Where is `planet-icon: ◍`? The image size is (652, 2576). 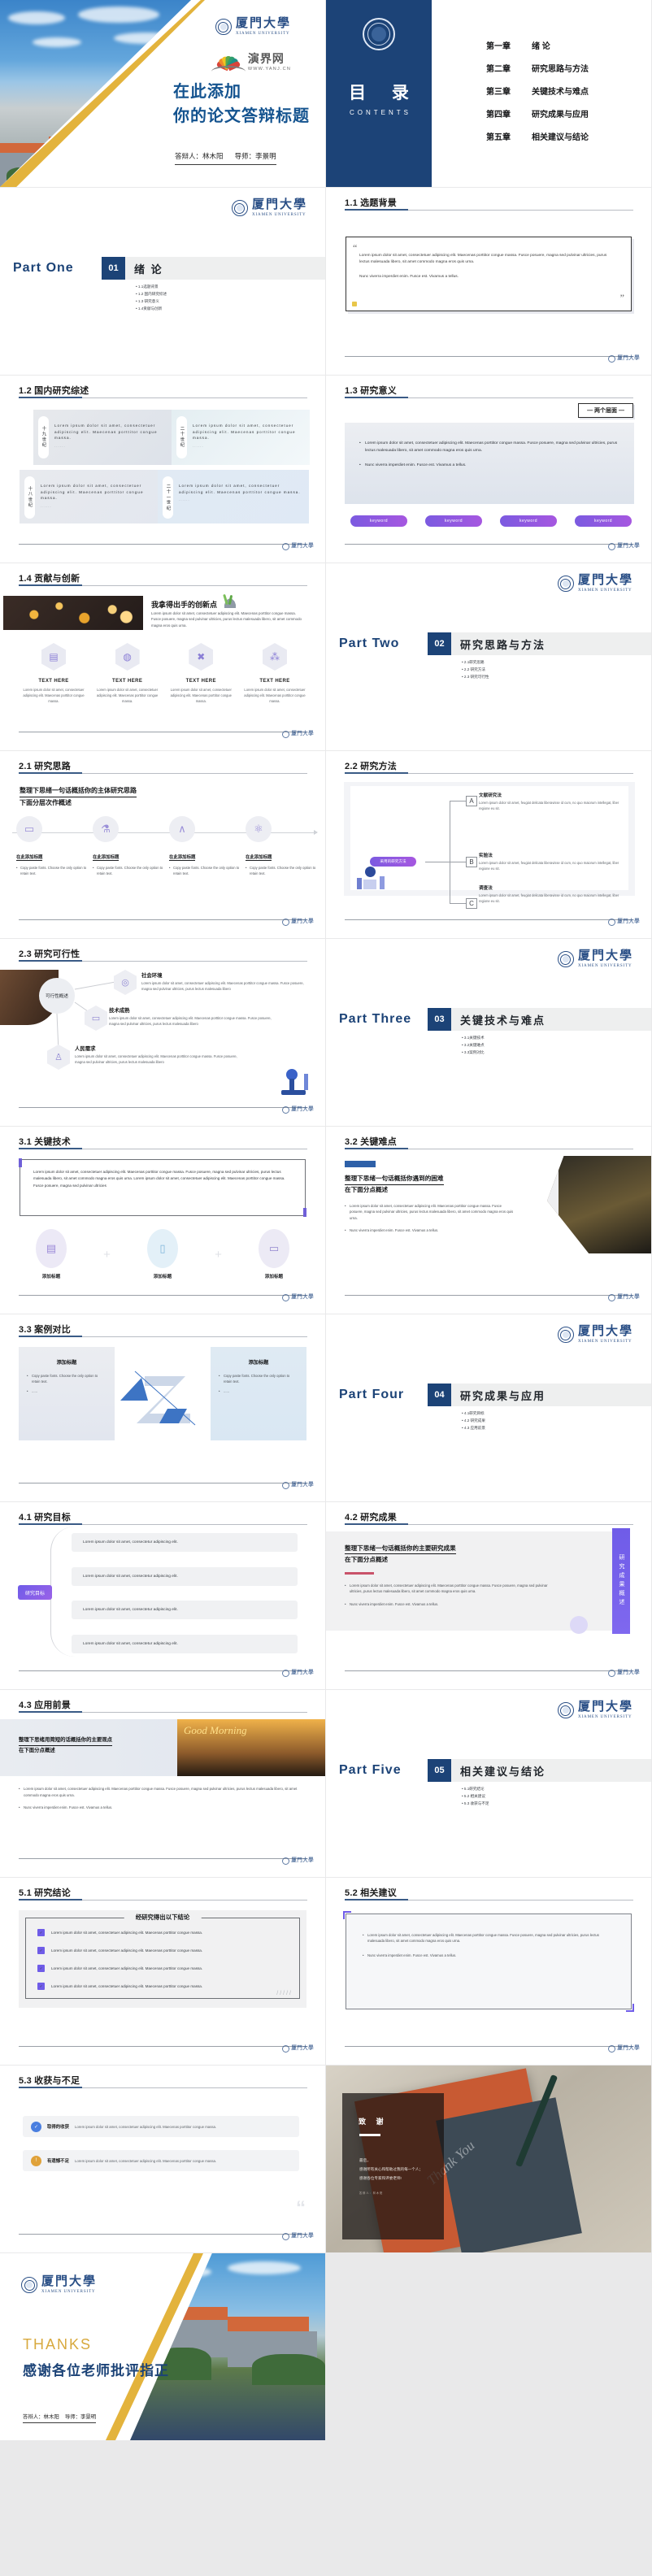
planet-icon: ◍ is located at coordinates (127, 657).